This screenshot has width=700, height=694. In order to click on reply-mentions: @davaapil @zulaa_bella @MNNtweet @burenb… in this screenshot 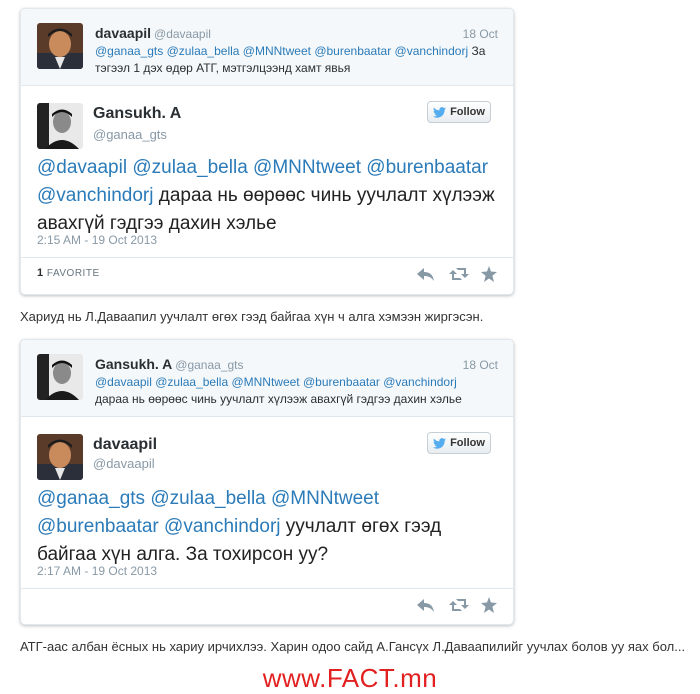, I will do `click(276, 382)`.